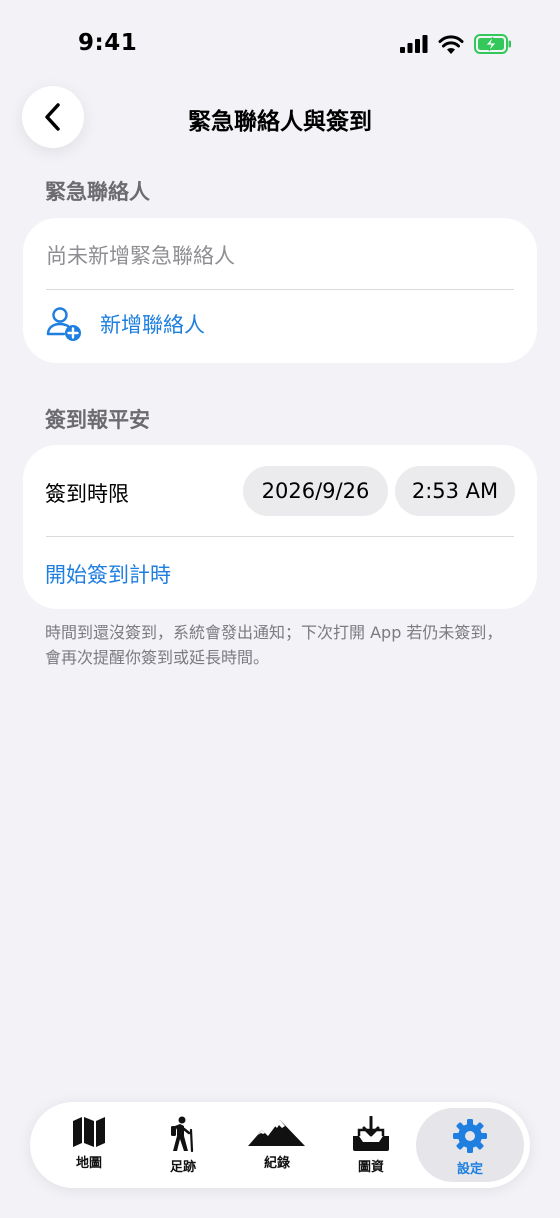 This screenshot has height=1218, width=560. Describe the element at coordinates (414, 44) in the screenshot. I see `cellular-signal-icon` at that location.